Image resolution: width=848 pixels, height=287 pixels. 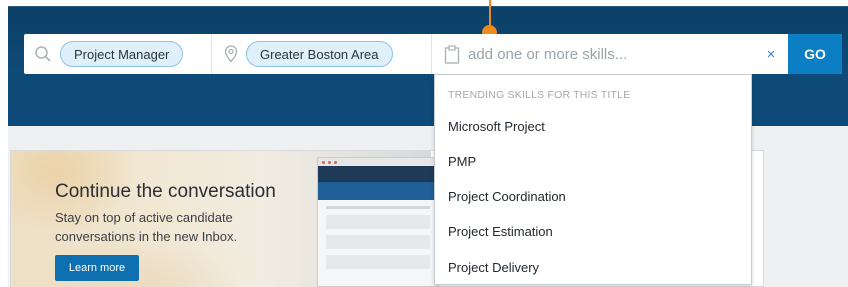 I want to click on callout-marker-line, so click(x=490, y=13).